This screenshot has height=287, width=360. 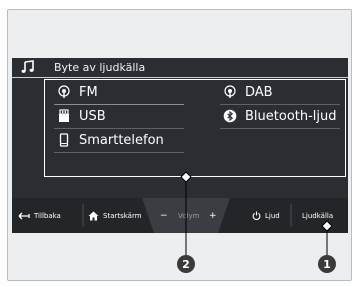 I want to click on callout-lines, so click(x=256, y=213).